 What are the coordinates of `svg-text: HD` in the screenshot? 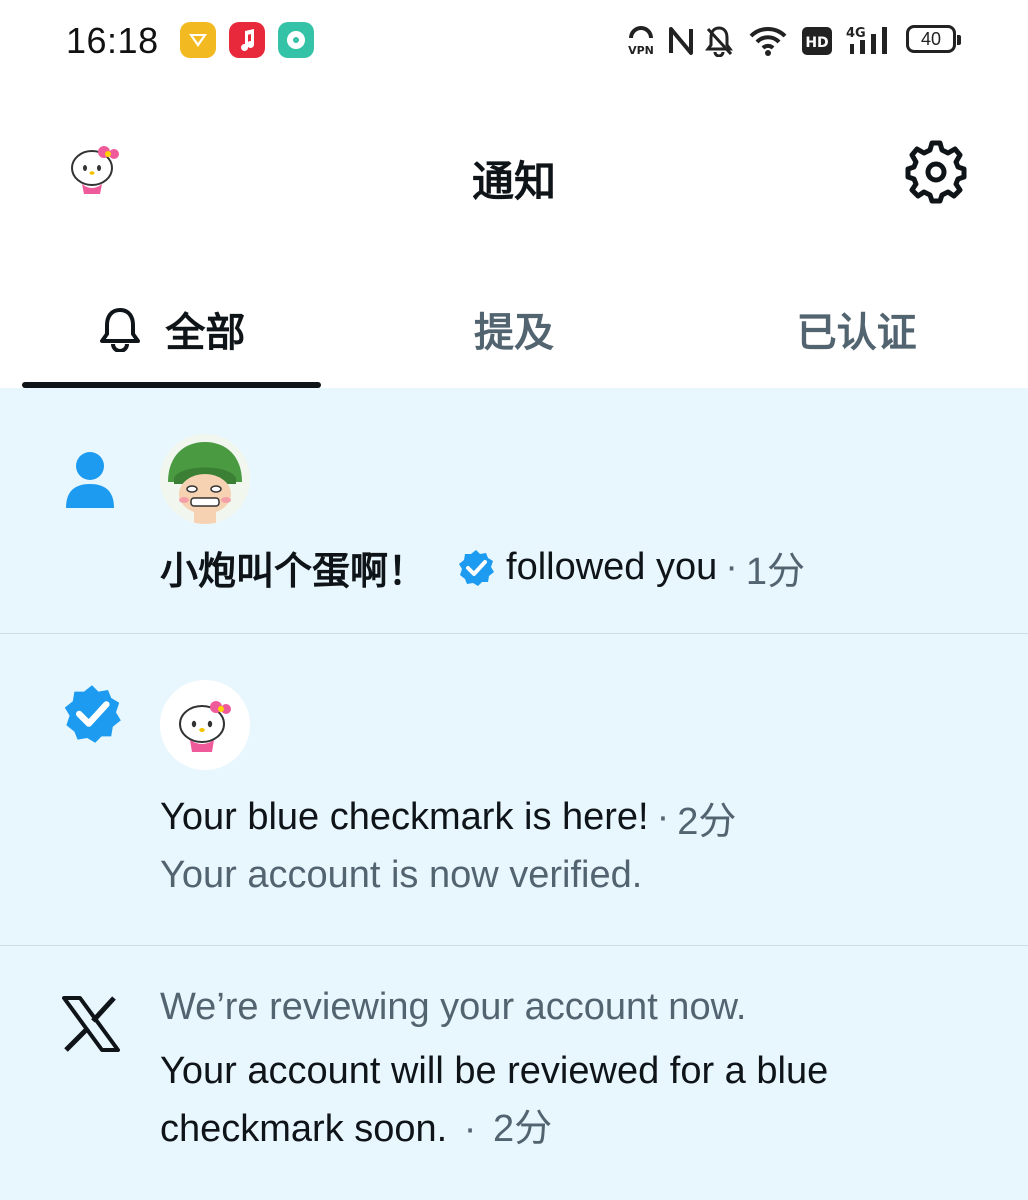 It's located at (816, 43).